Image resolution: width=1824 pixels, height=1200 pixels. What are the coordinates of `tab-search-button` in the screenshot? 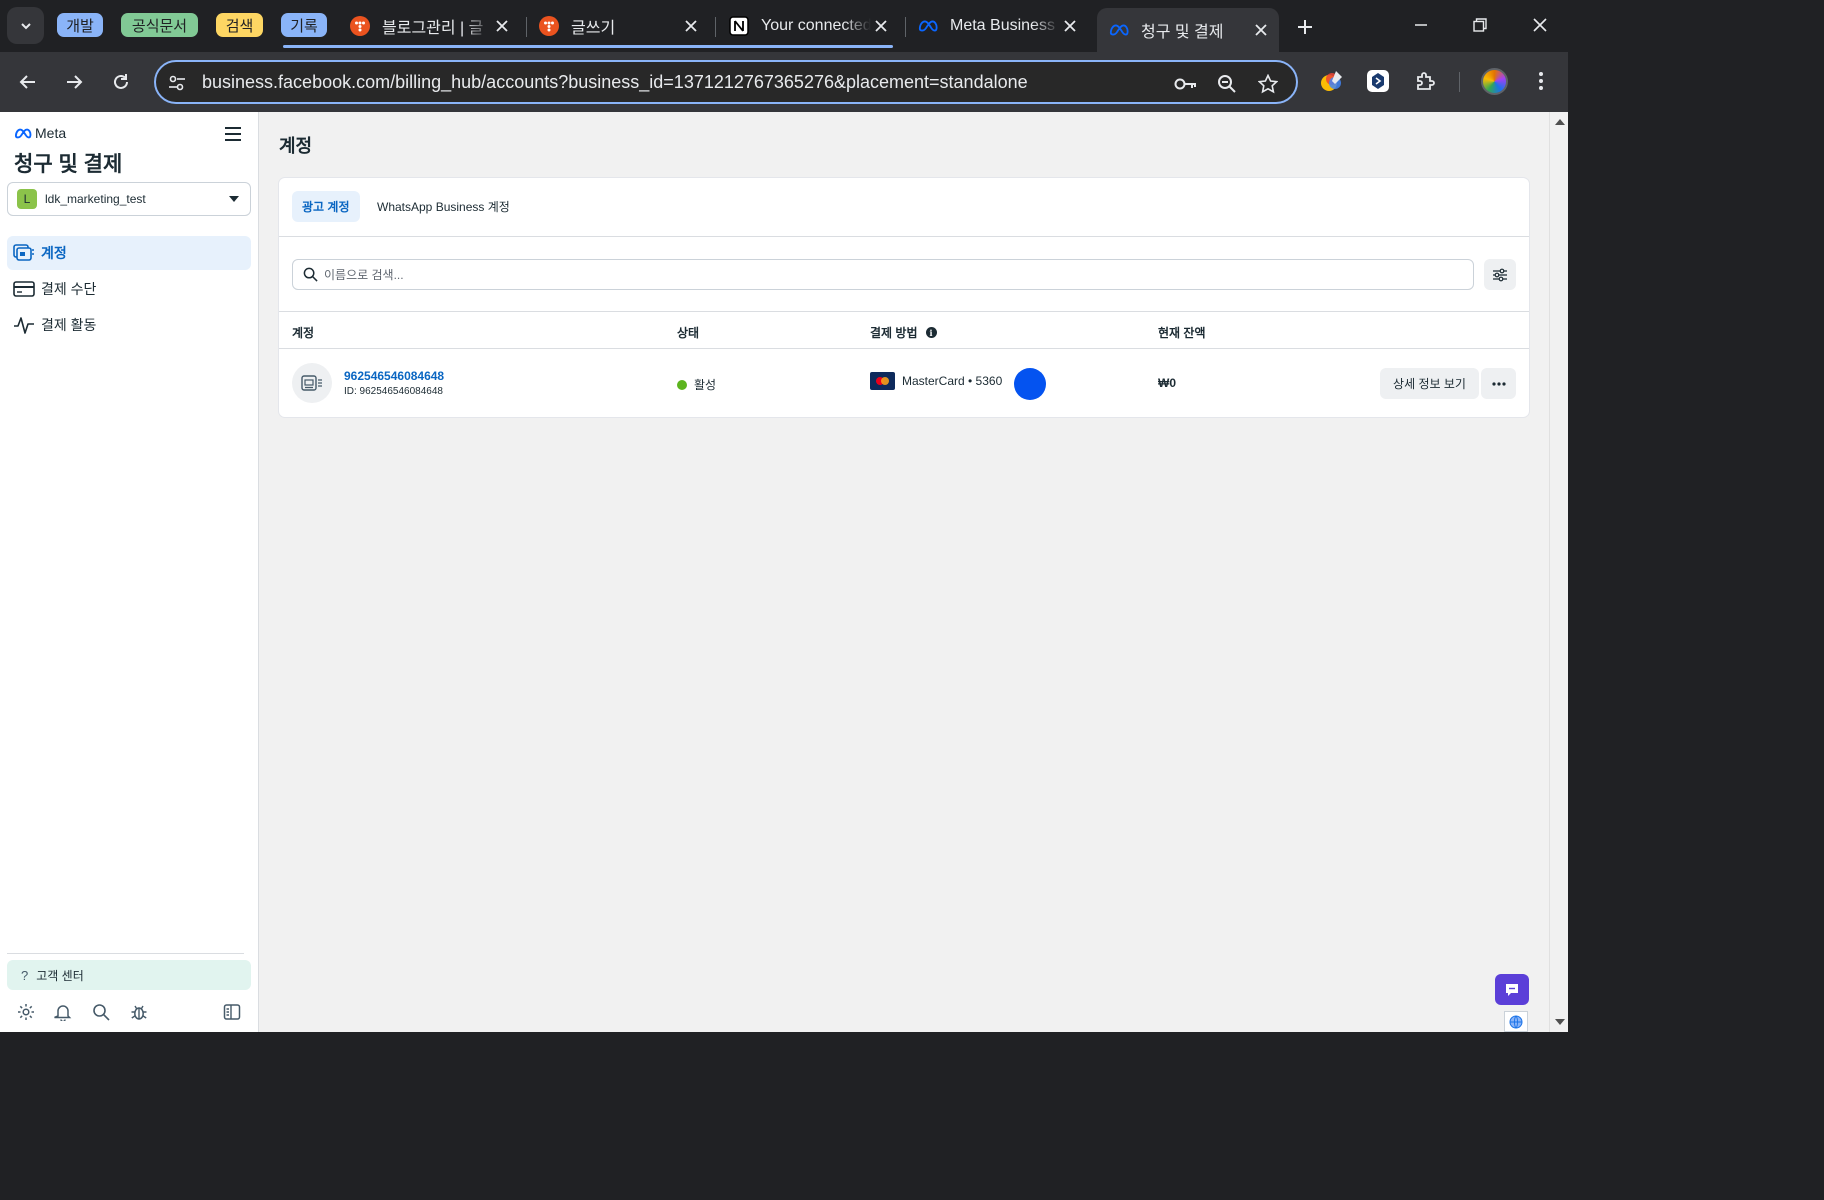 It's located at (25, 25).